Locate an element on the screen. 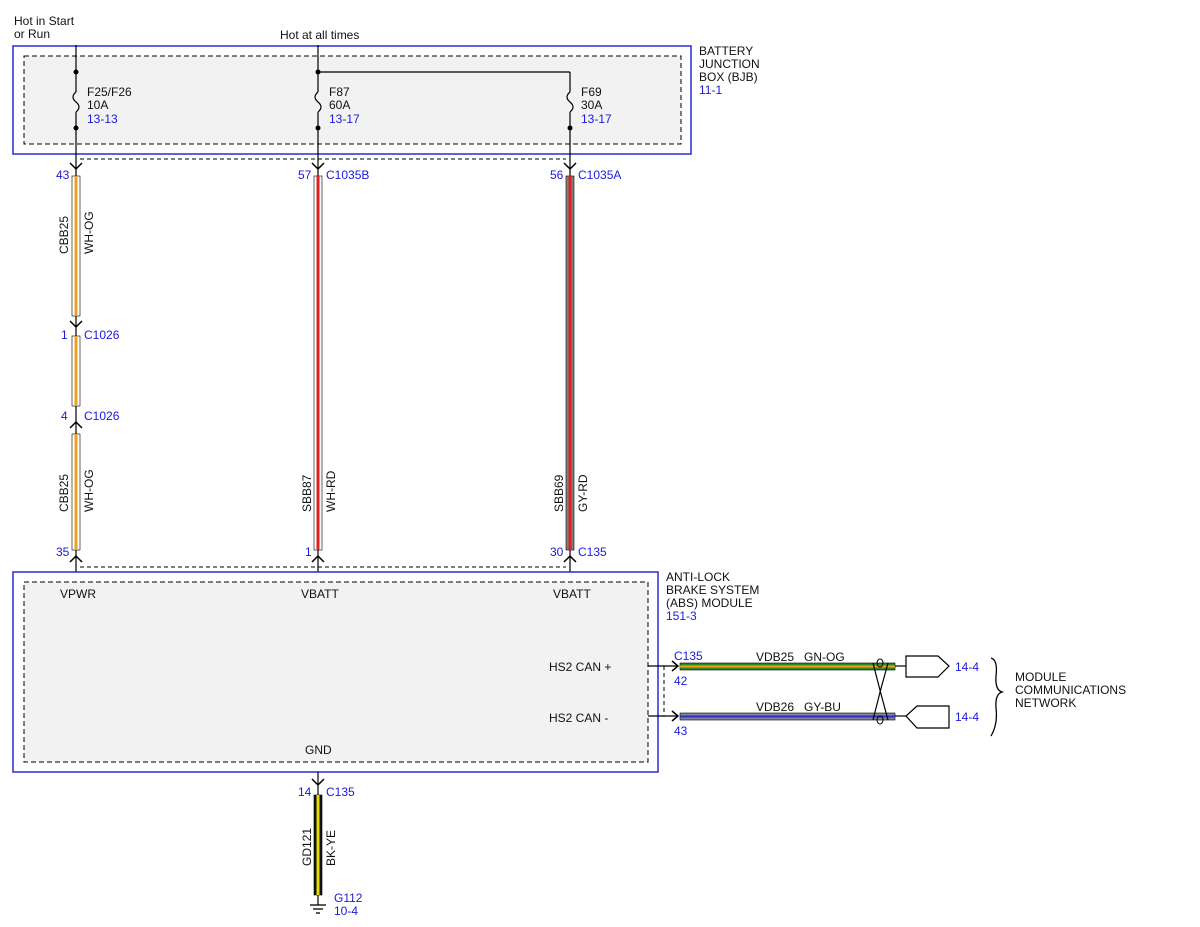 This screenshot has height=927, width=1200. ground-color: BK-YE is located at coordinates (331, 848).